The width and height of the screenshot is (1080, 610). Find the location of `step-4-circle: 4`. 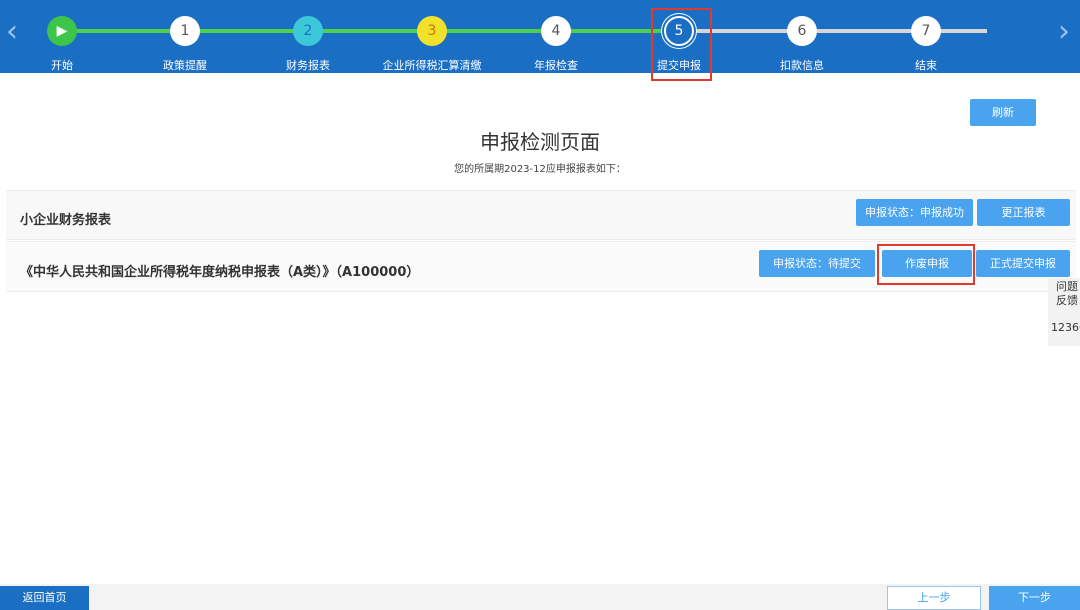

step-4-circle: 4 is located at coordinates (556, 31).